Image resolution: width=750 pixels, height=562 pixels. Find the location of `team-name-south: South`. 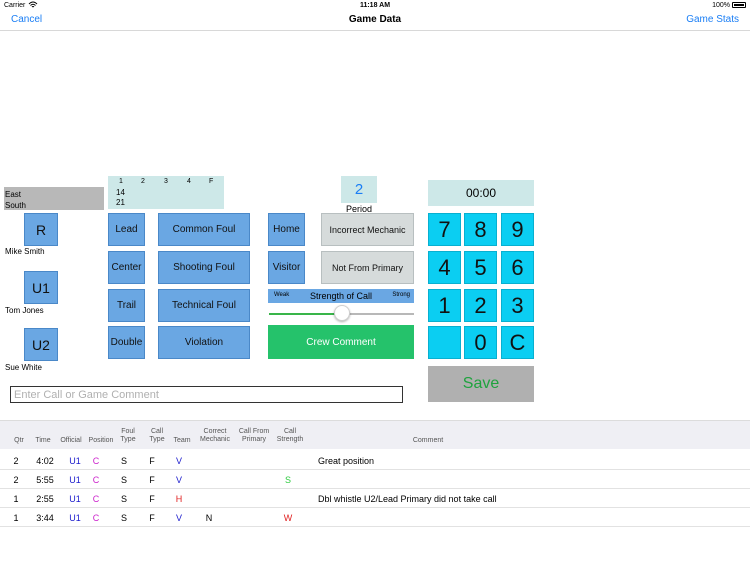

team-name-south: South is located at coordinates (15, 205).